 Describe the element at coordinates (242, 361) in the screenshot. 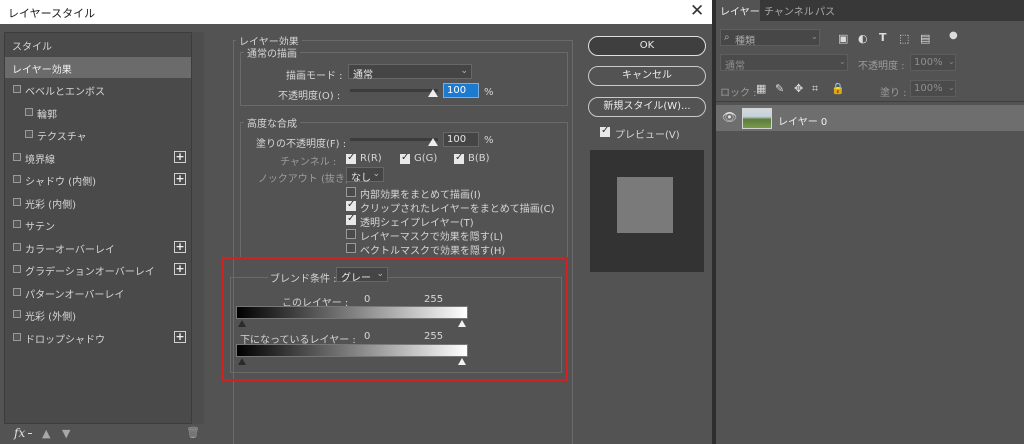

I see `underlying-black-handle` at that location.